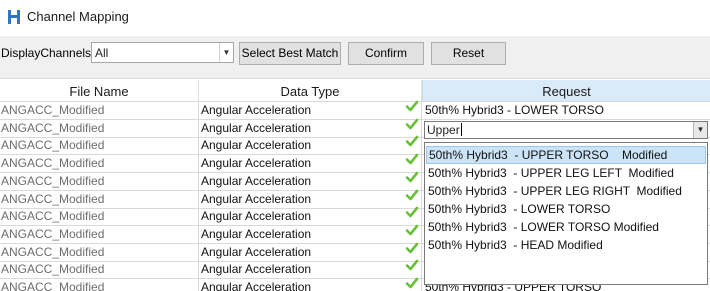  Describe the element at coordinates (461, 129) in the screenshot. I see `text-caret` at that location.